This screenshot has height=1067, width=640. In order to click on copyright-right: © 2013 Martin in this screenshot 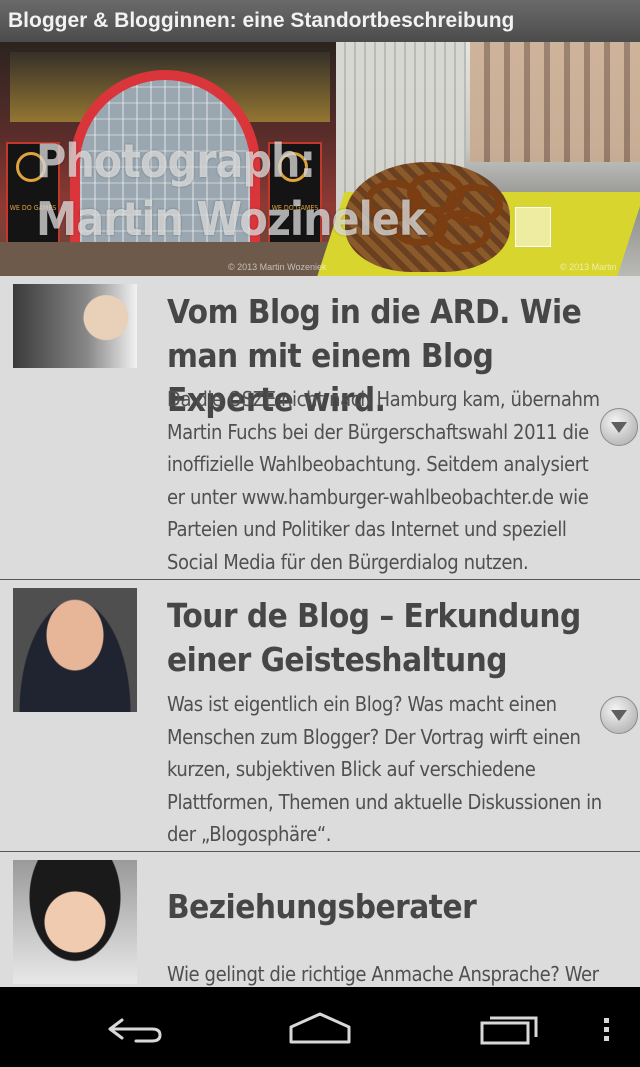, I will do `click(588, 267)`.